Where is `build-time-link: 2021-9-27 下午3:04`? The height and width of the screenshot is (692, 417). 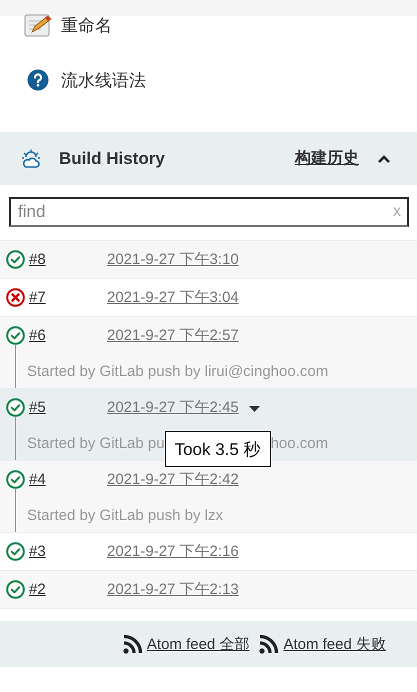
build-time-link: 2021-9-27 下午3:04 is located at coordinates (173, 297).